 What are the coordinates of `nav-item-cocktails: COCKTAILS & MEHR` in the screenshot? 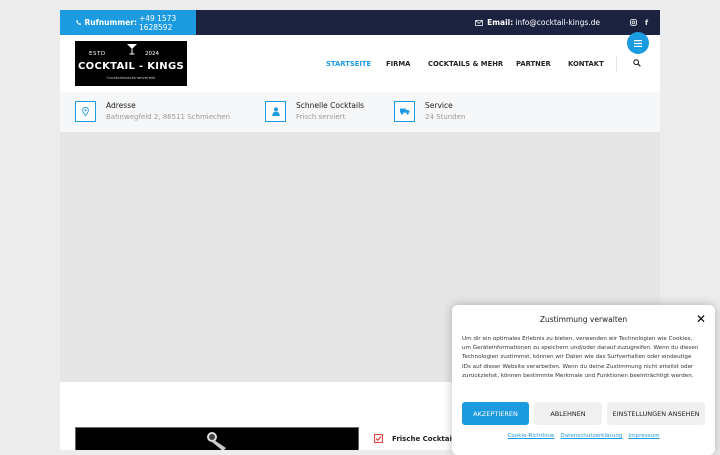 It's located at (465, 64).